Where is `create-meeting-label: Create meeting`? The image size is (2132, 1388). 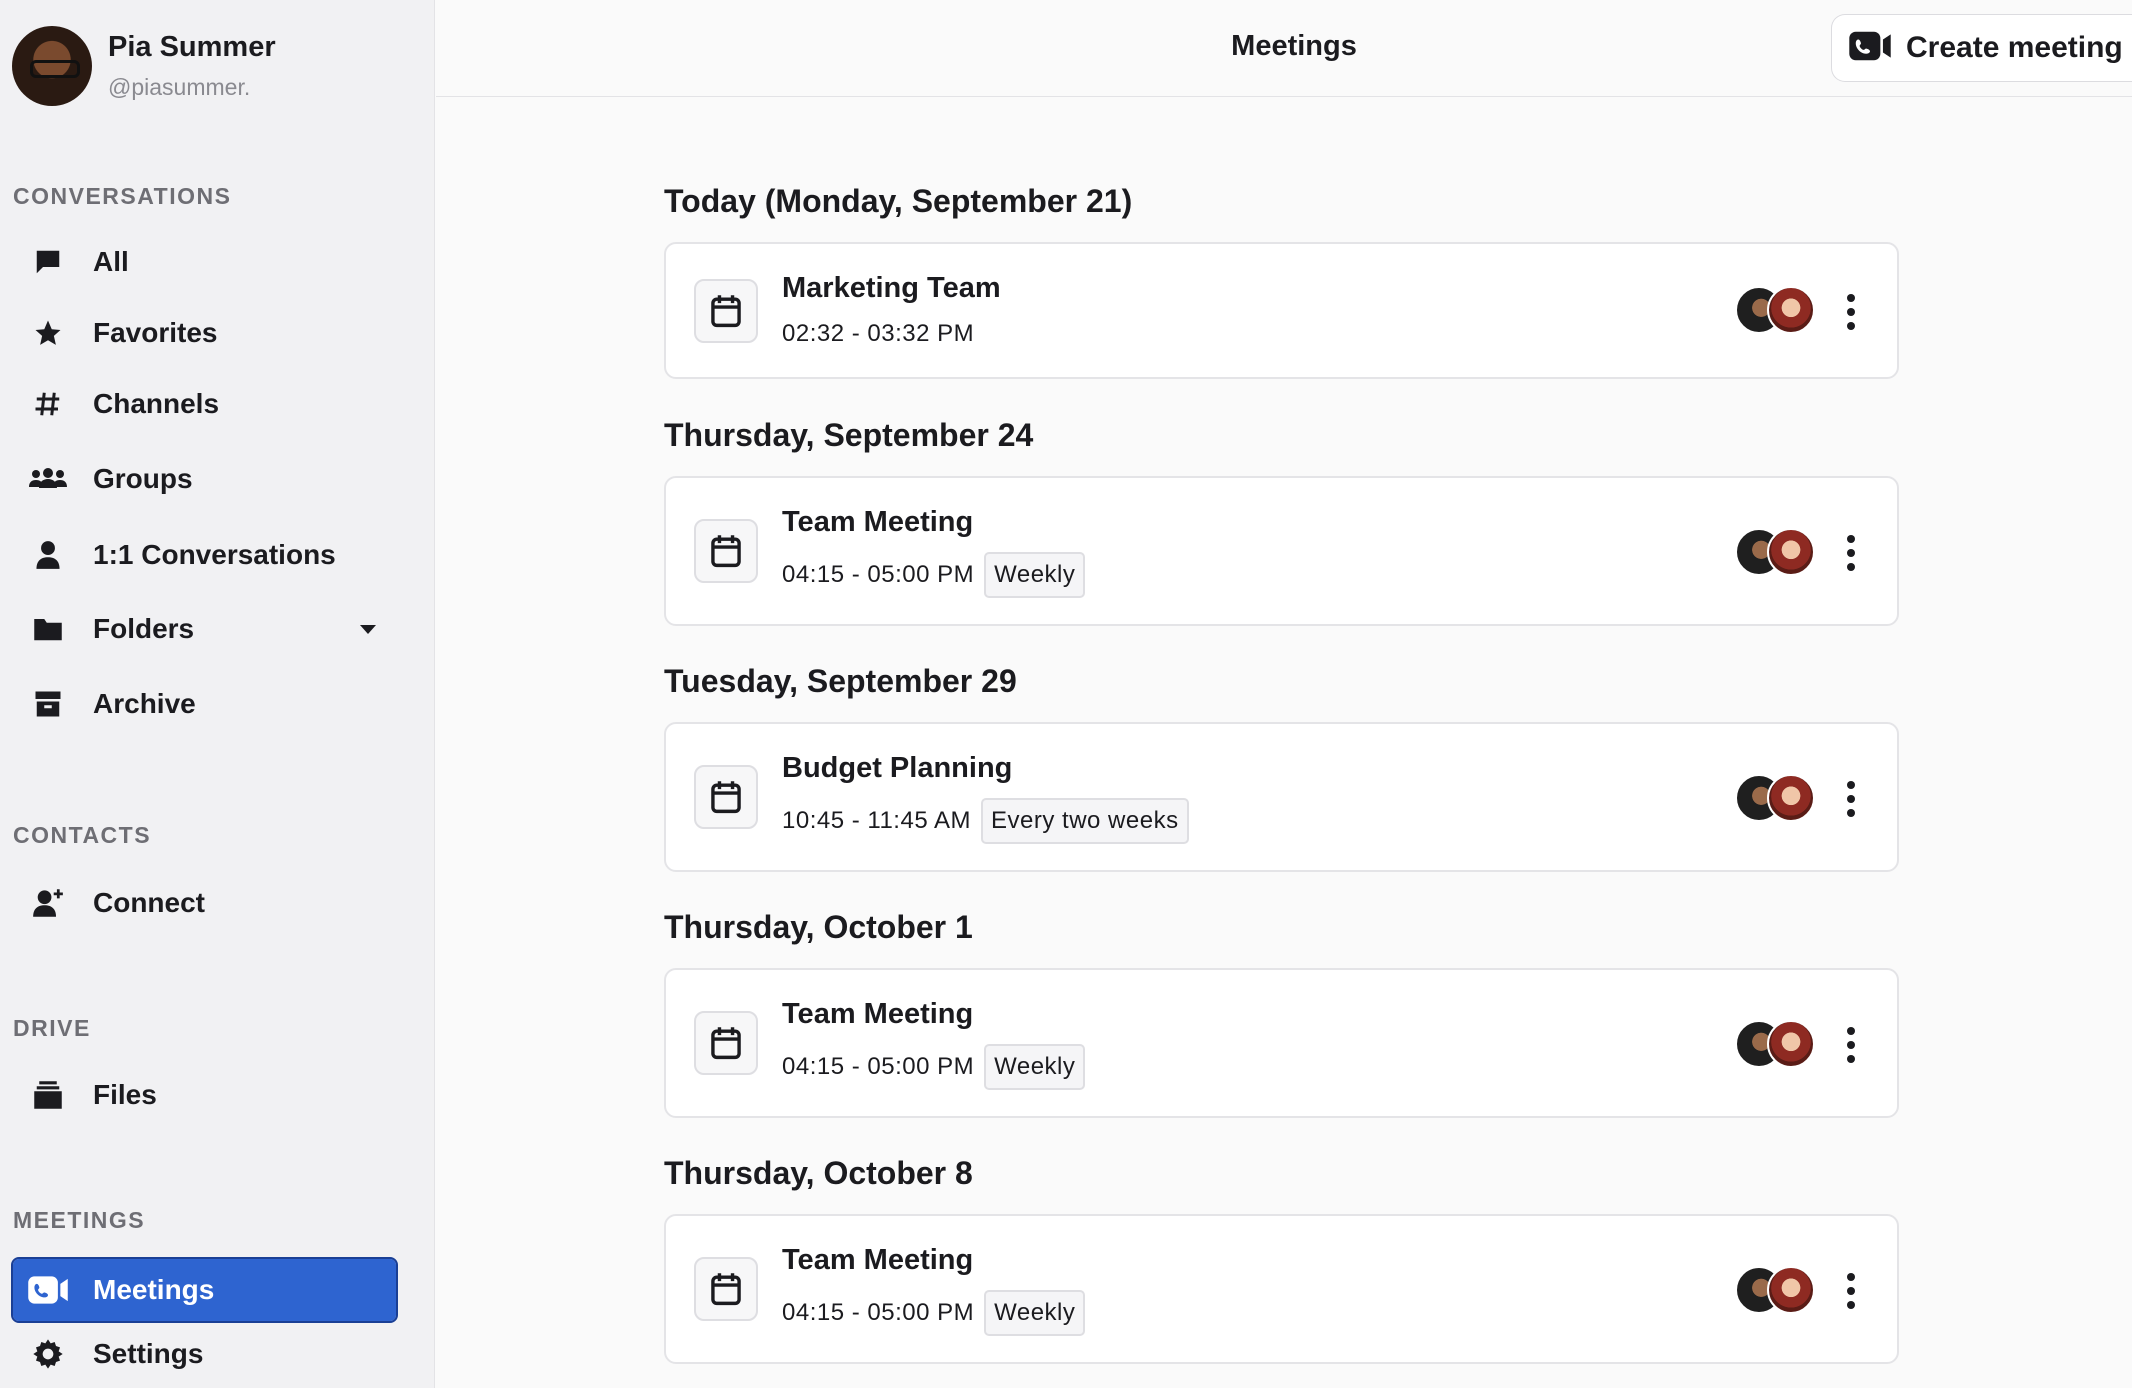
create-meeting-label: Create meeting is located at coordinates (2014, 47).